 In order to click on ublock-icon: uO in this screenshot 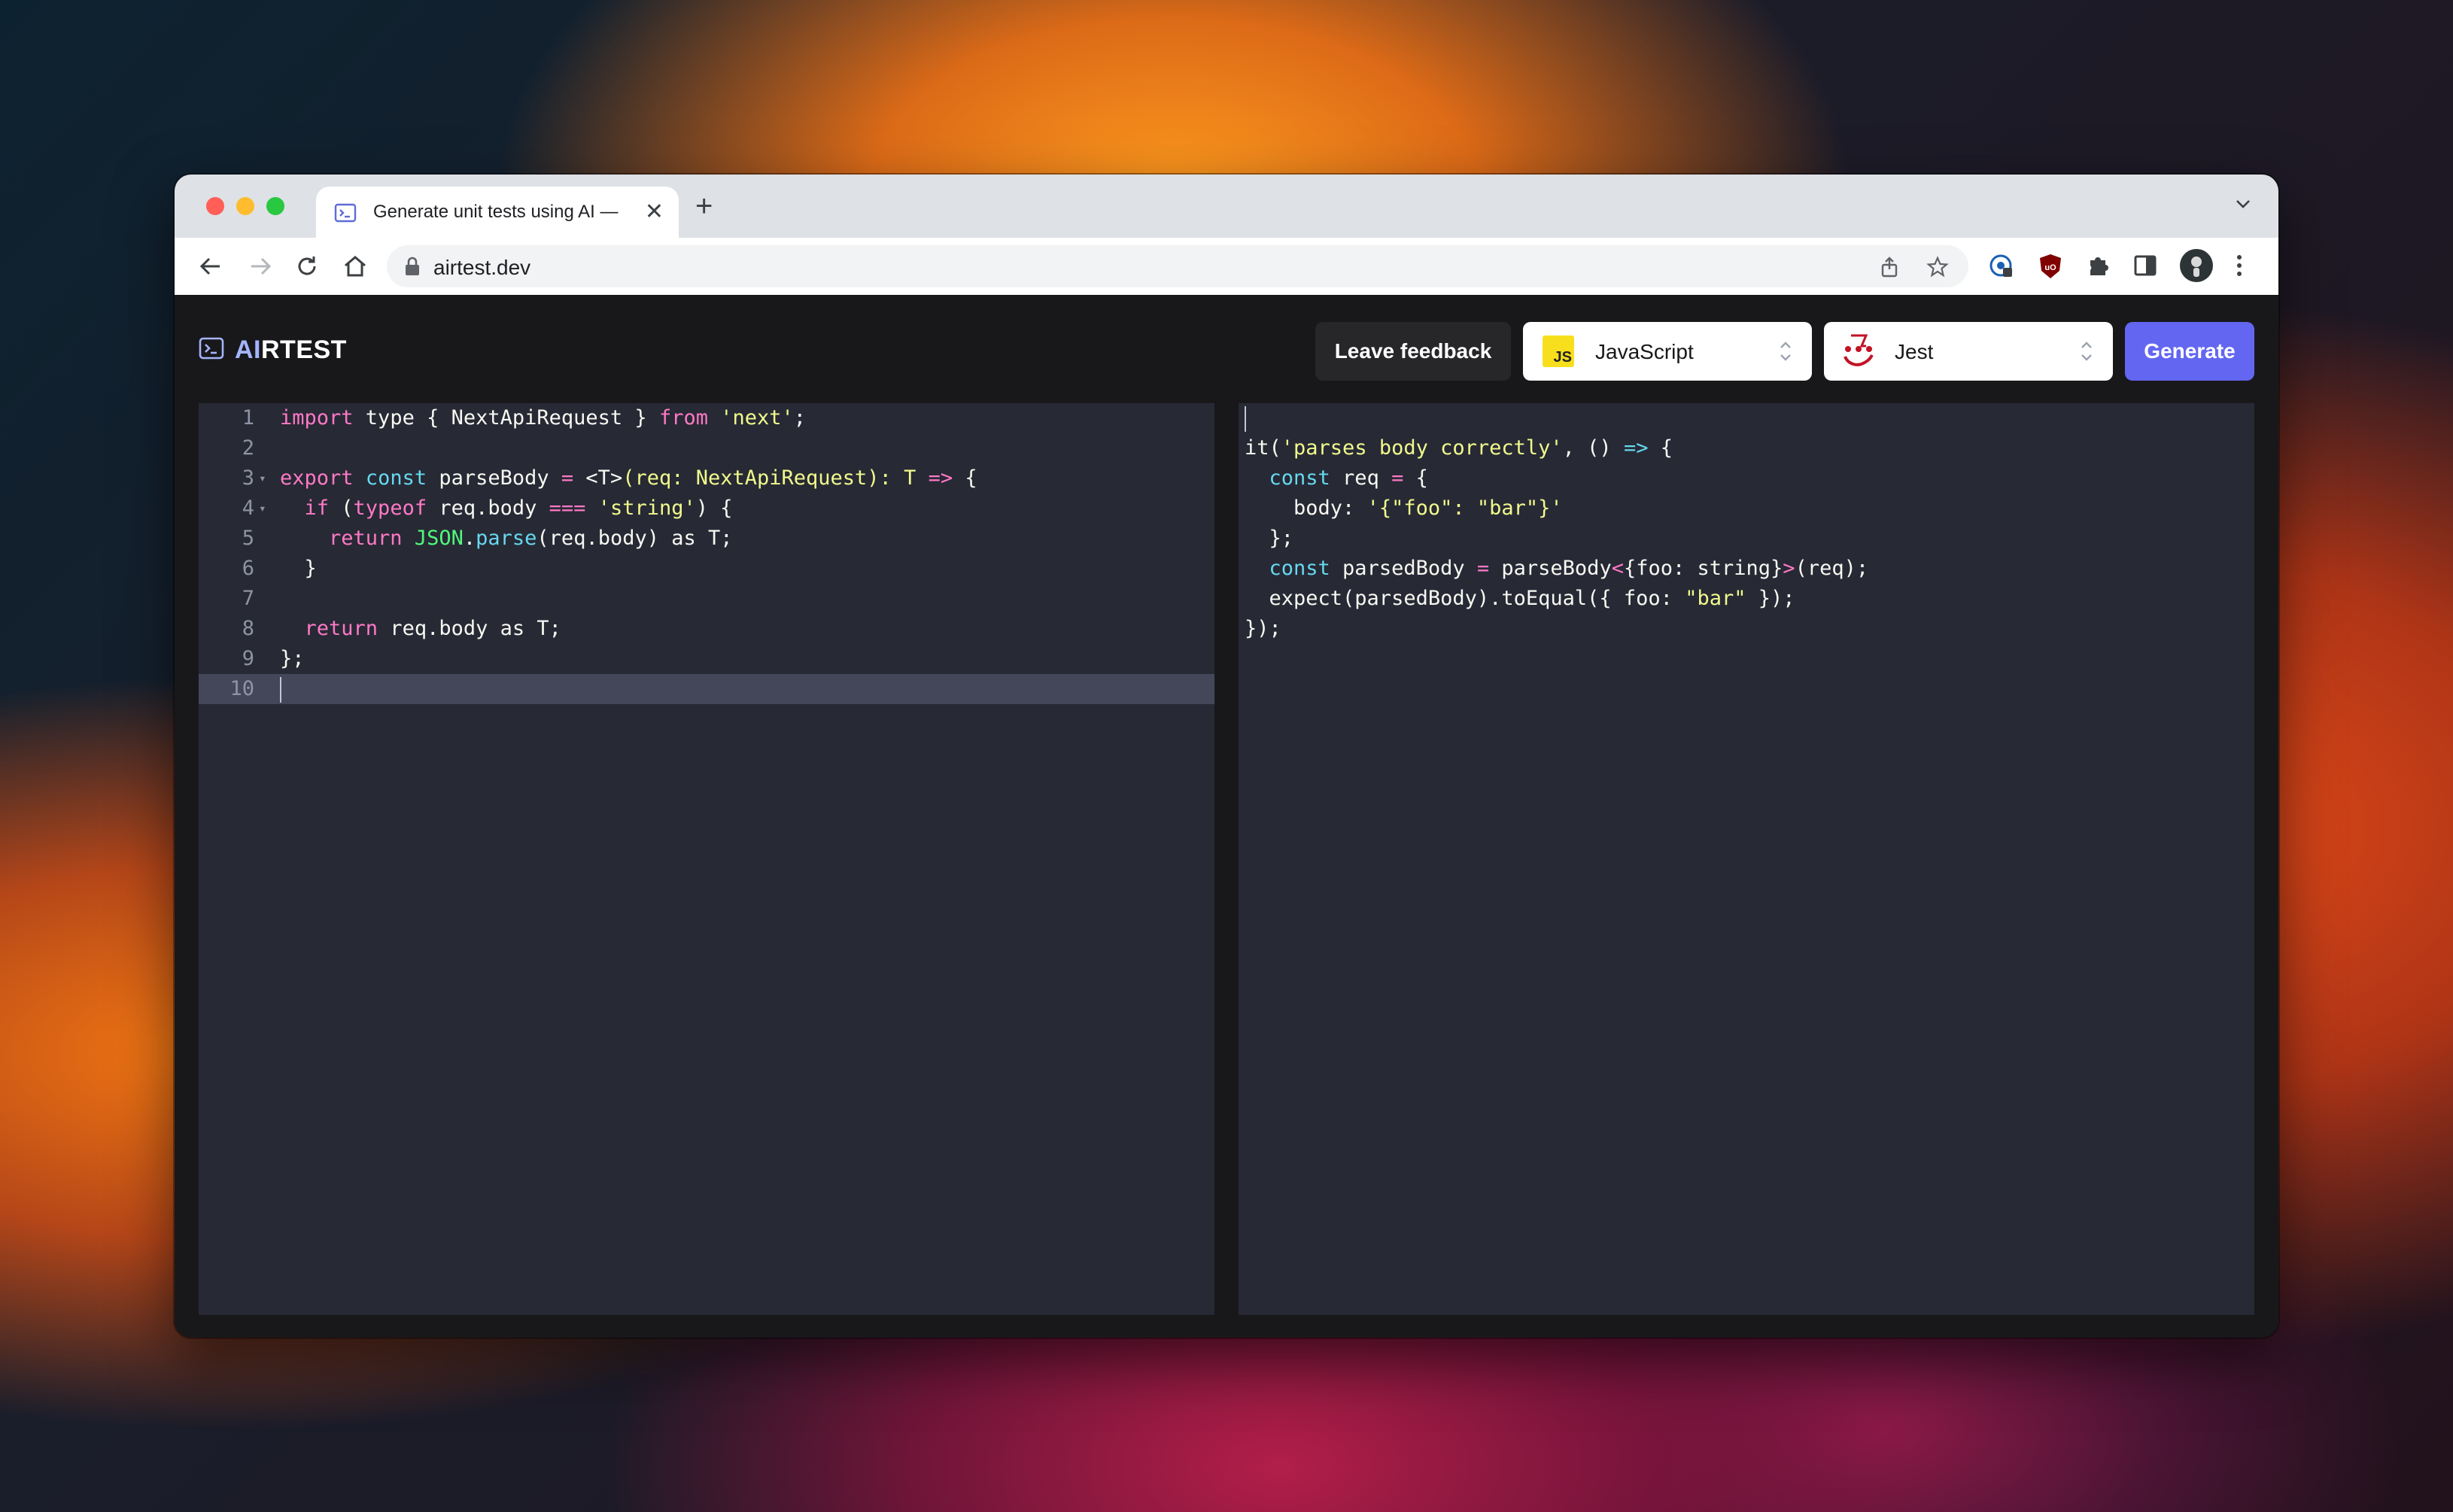, I will do `click(2050, 268)`.